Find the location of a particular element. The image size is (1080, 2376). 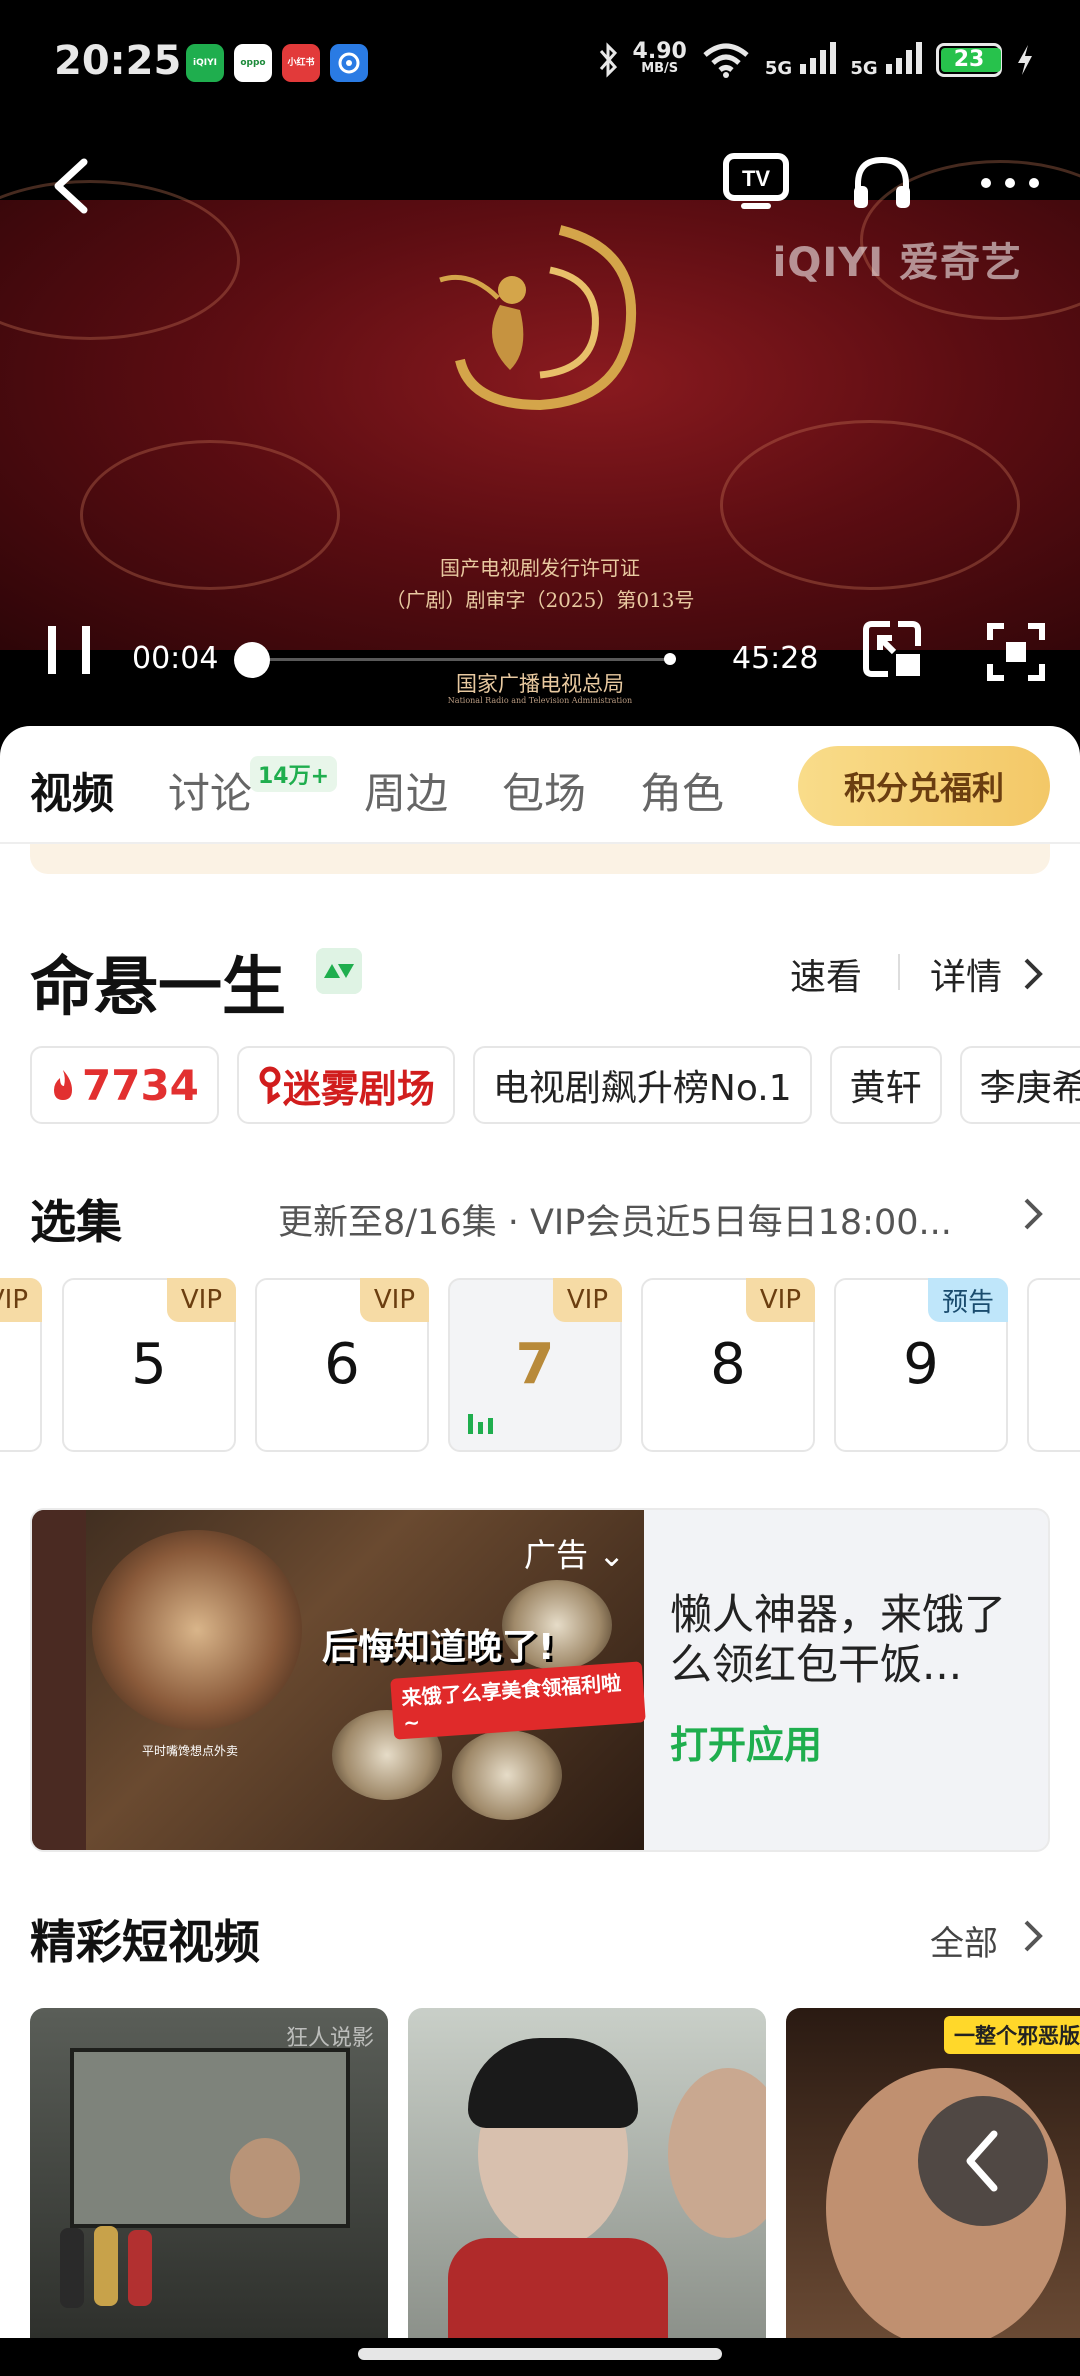

thumbnail-clothing is located at coordinates (558, 2288).